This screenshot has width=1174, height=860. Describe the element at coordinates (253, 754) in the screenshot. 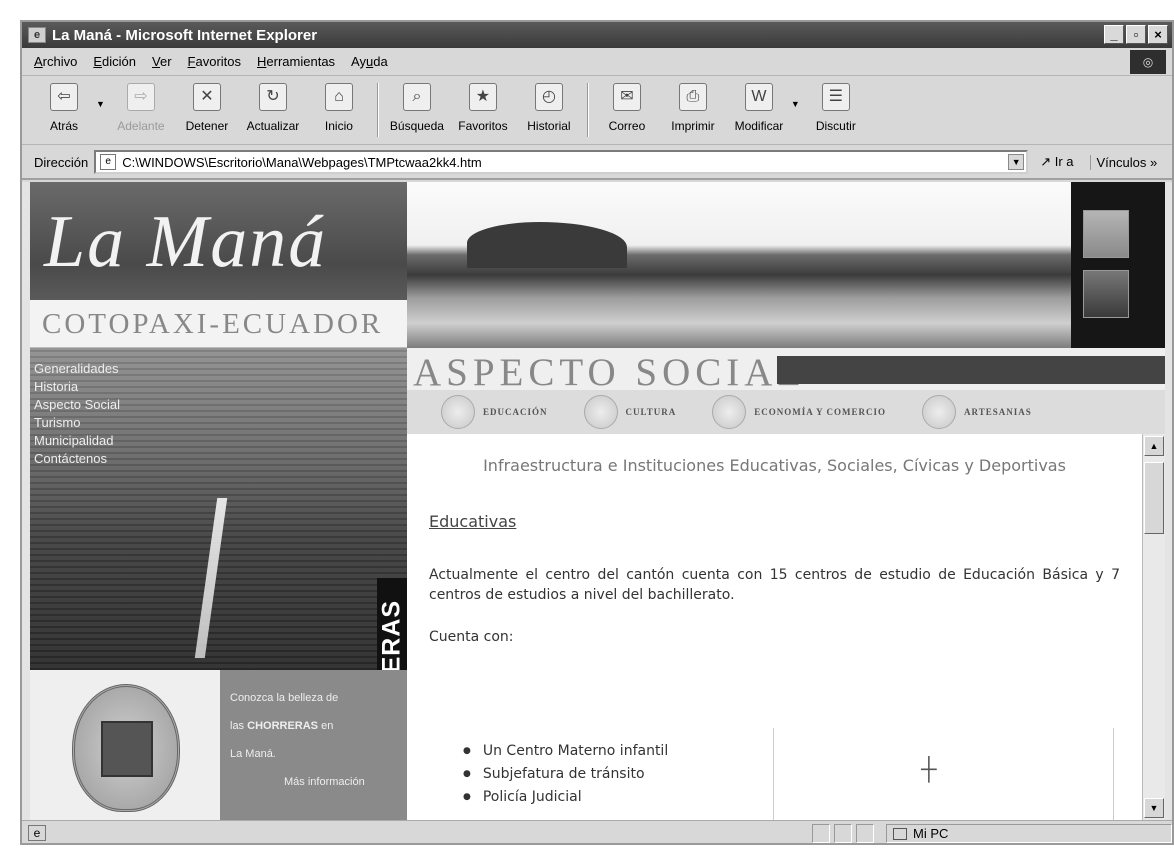

I see `promo-line: La Maná.` at that location.